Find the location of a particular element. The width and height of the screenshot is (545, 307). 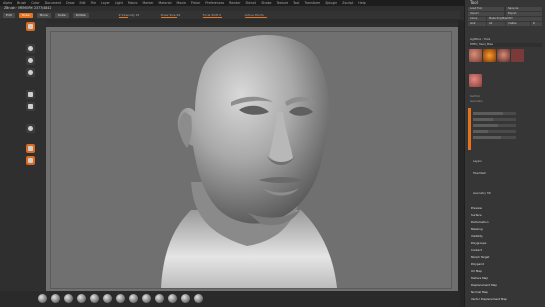

draw-size-slider: Draw Size 64 is located at coordinates (179, 15).